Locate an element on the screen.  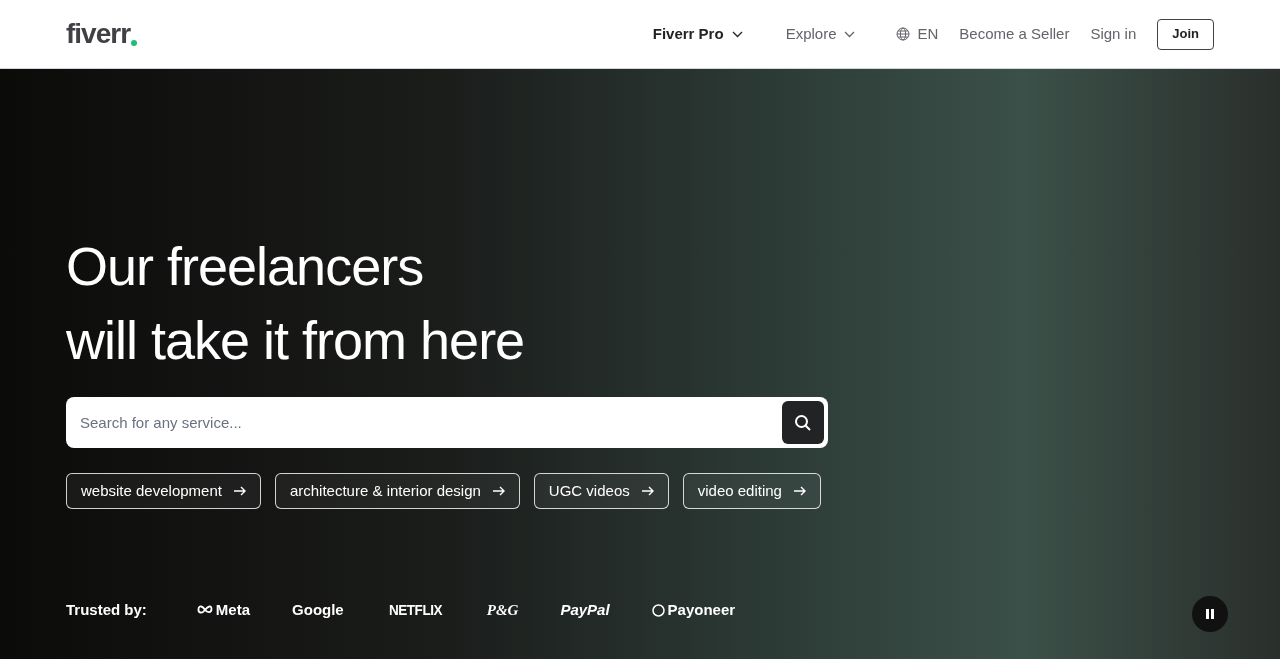
brand-logo: P&G is located at coordinates (502, 610).